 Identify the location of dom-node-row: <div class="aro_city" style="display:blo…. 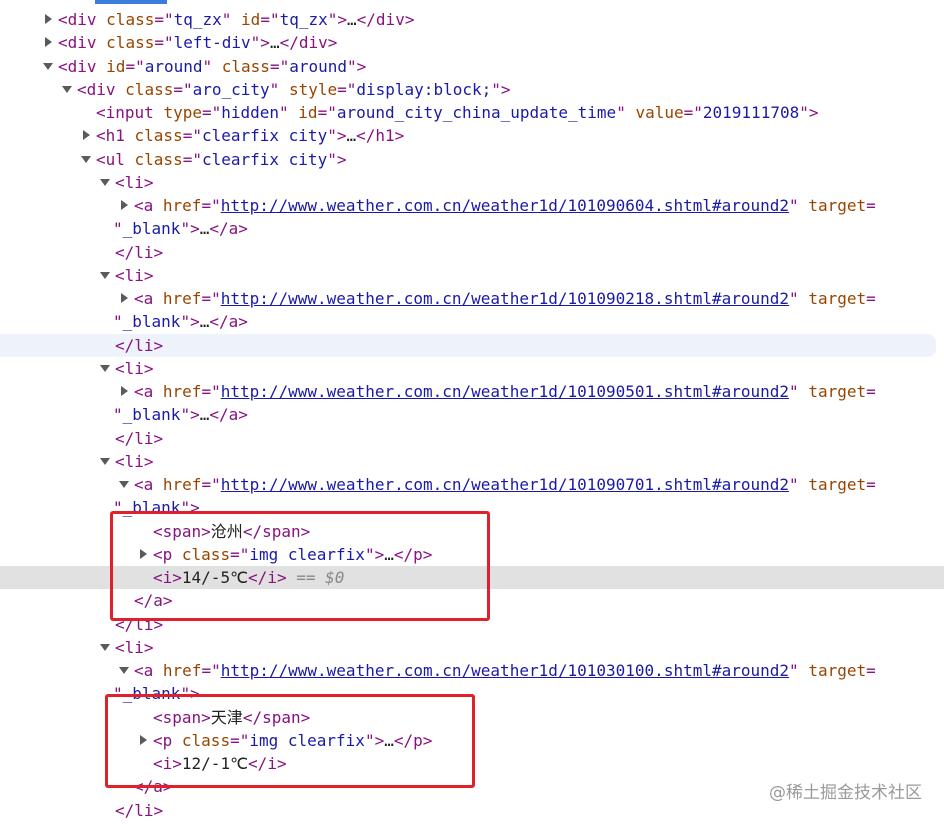
(472, 89).